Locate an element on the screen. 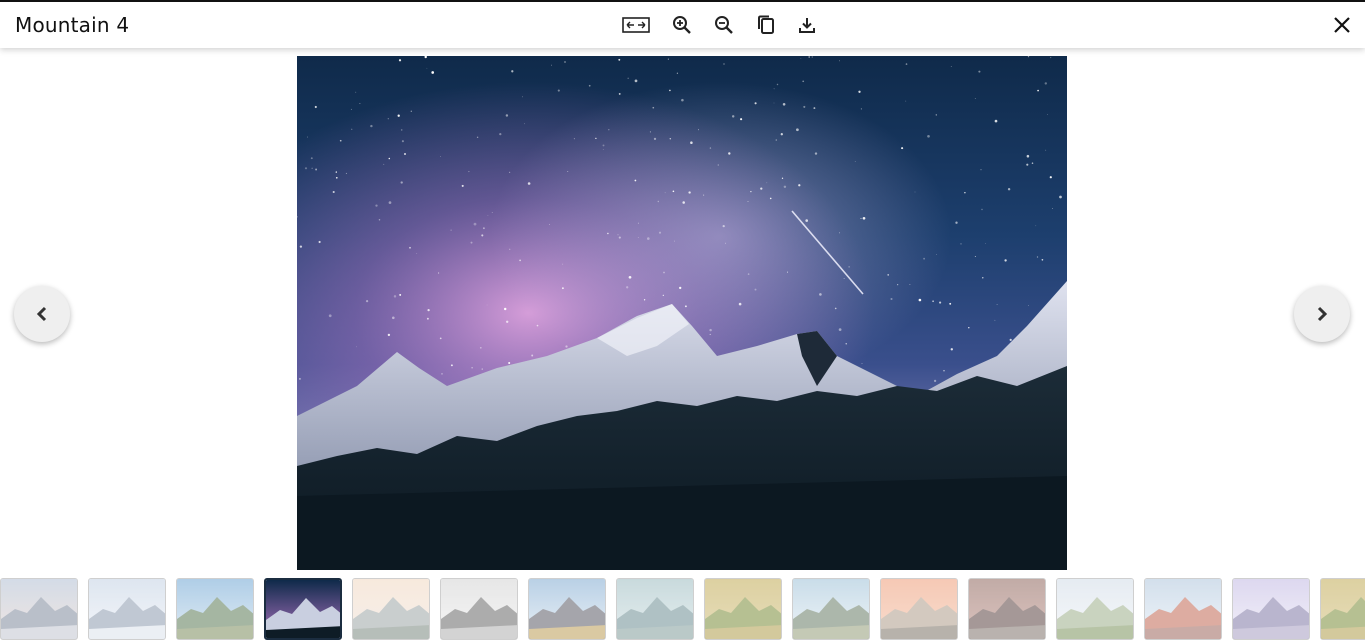 The image size is (1365, 642). previous-button is located at coordinates (42, 314).